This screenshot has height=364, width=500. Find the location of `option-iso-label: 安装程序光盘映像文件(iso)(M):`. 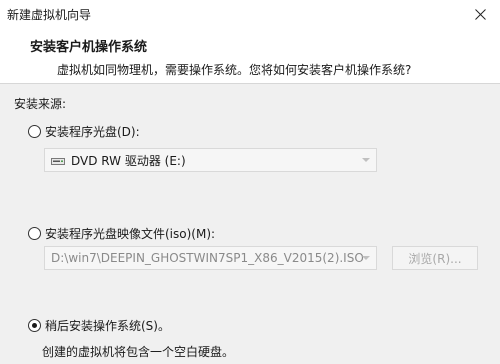

option-iso-label: 安装程序光盘映像文件(iso)(M): is located at coordinates (130, 234).